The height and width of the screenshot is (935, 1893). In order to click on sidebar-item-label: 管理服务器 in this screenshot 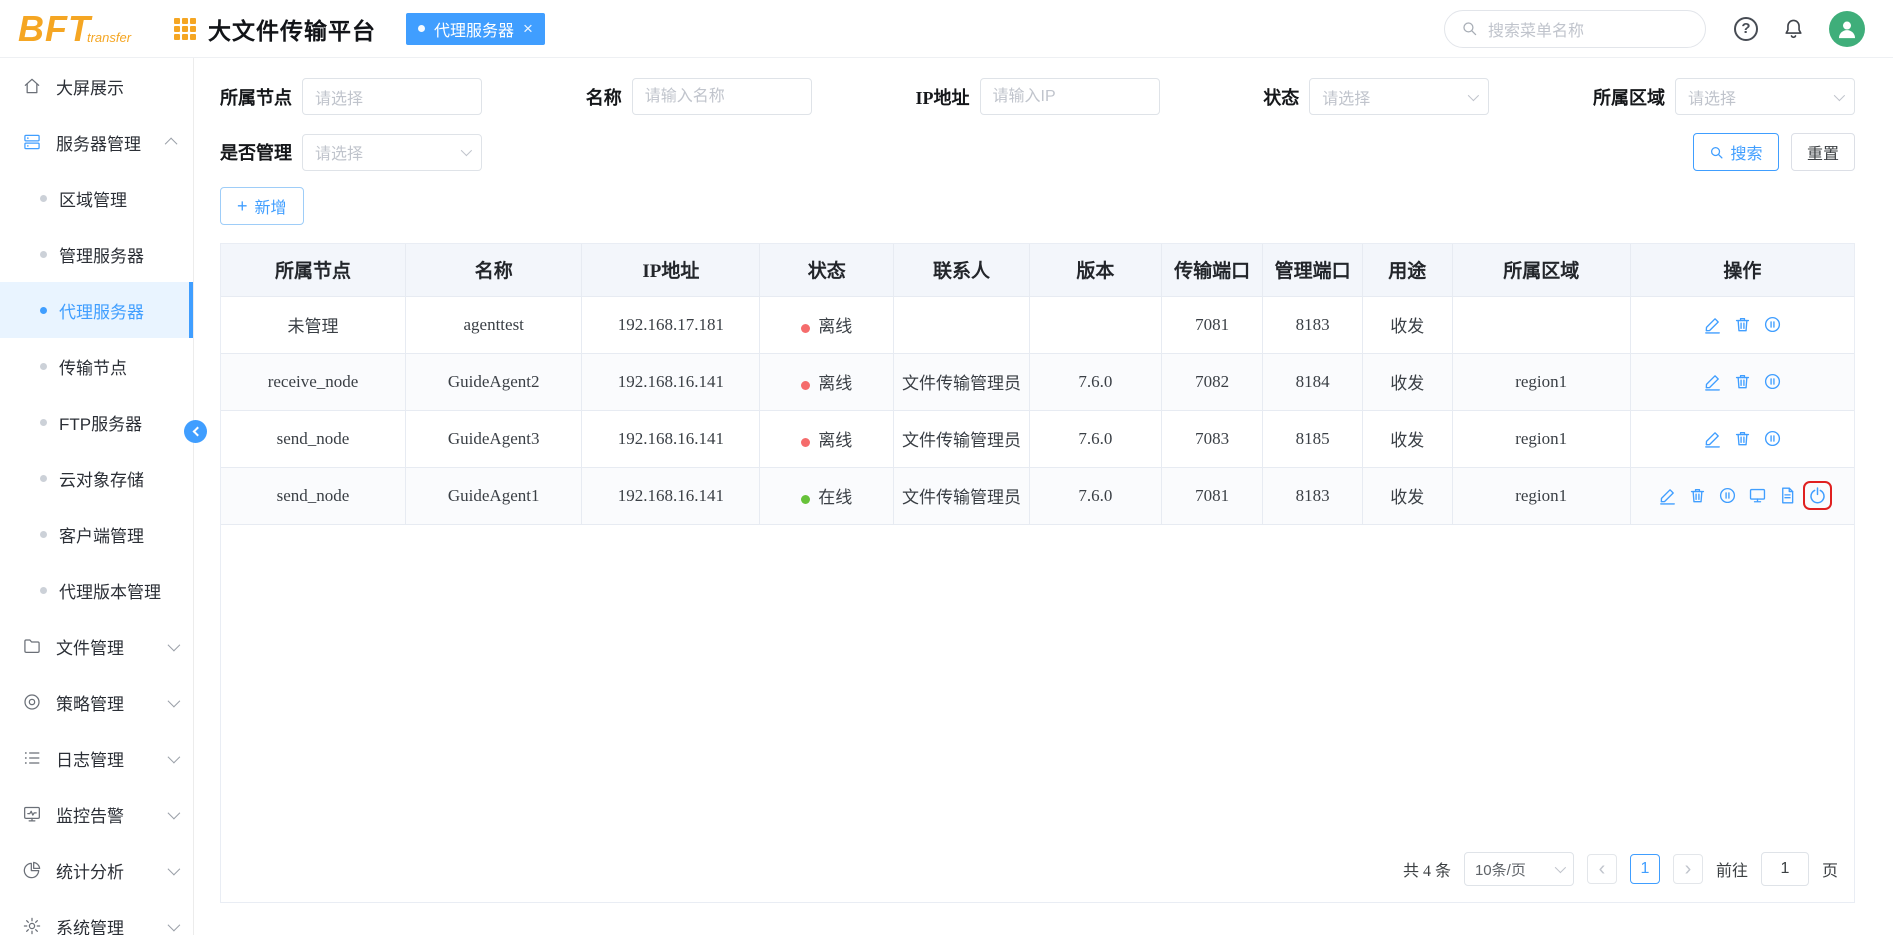, I will do `click(101, 256)`.